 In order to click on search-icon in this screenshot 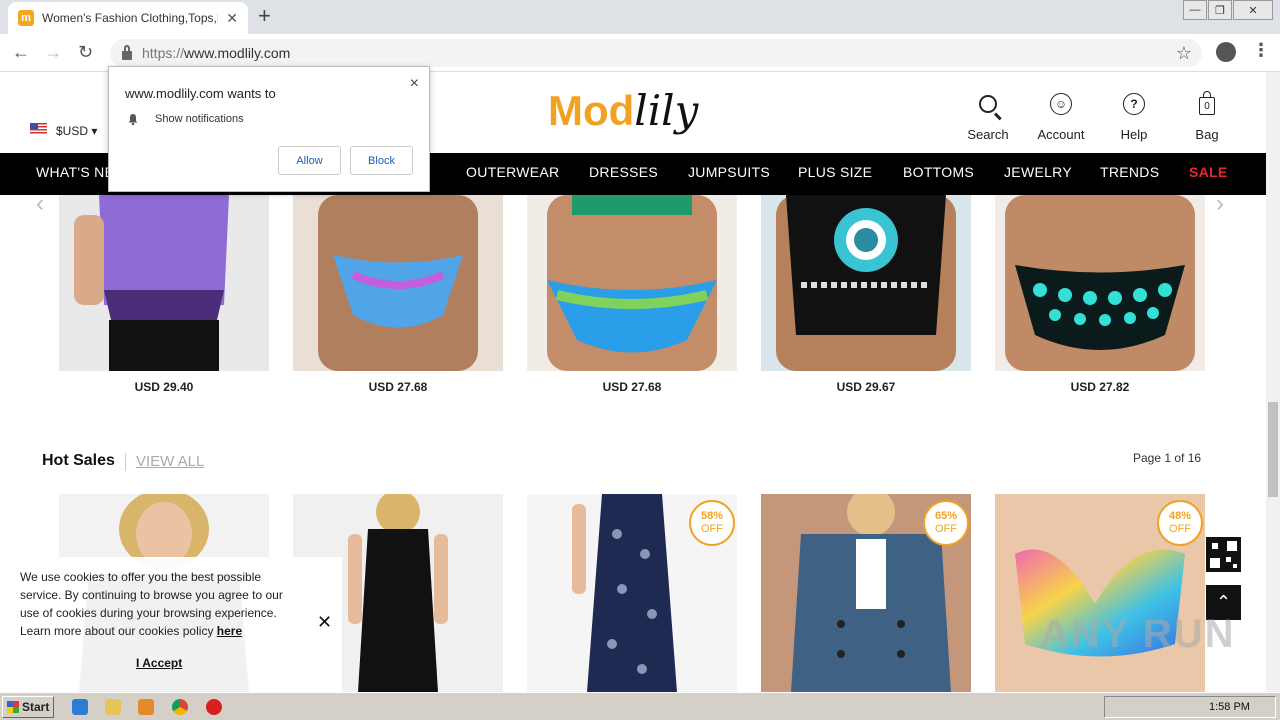, I will do `click(988, 104)`.